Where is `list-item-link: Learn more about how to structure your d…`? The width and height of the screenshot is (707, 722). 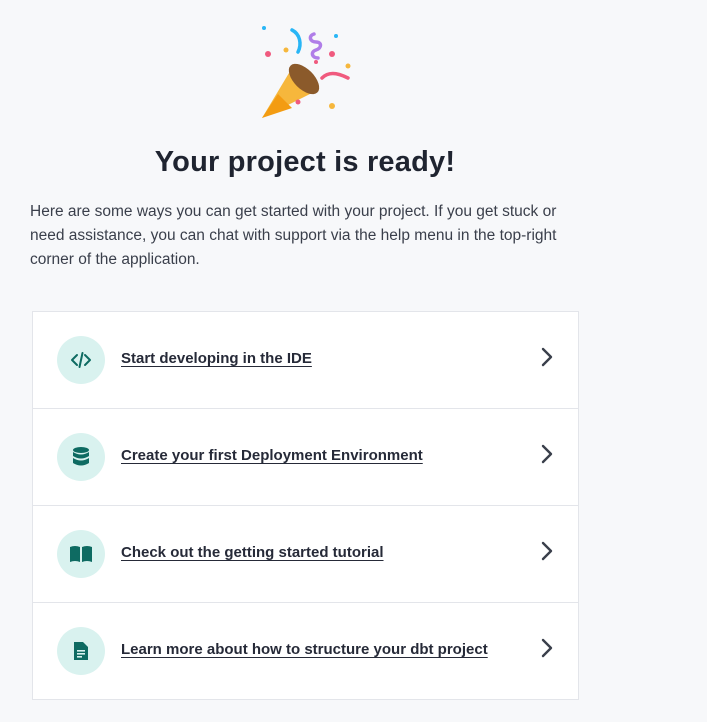
list-item-link: Learn more about how to structure your d… is located at coordinates (304, 649).